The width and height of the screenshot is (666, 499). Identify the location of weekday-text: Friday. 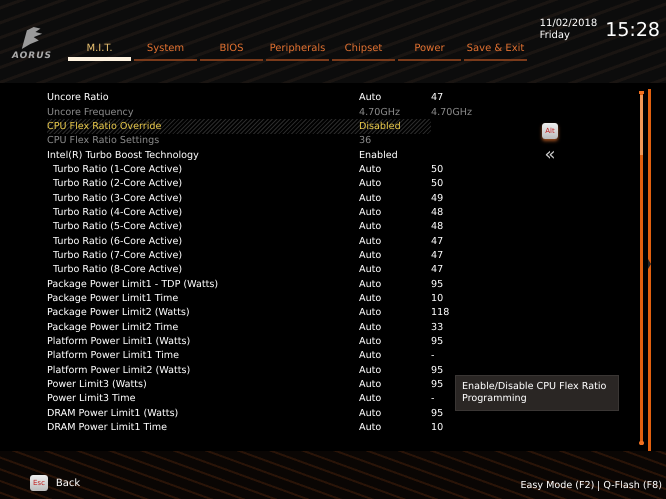
(555, 36).